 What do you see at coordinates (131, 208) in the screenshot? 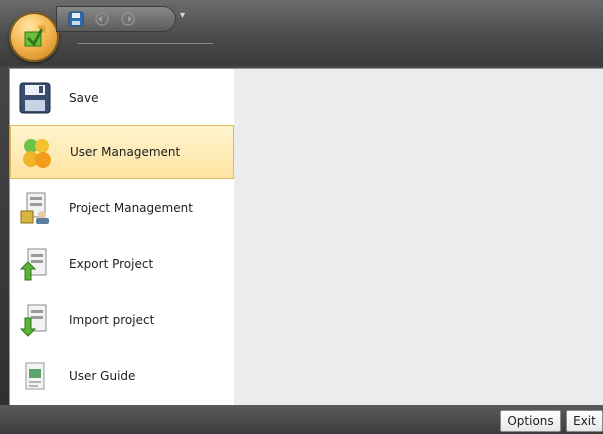
I see `menu-item-label: Project Management` at bounding box center [131, 208].